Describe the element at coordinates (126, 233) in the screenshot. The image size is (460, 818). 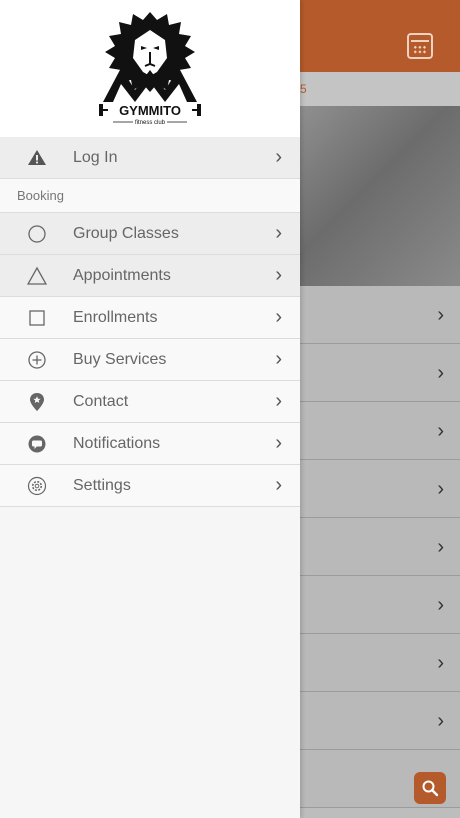
I see `menu-item-label: Group Classes` at that location.